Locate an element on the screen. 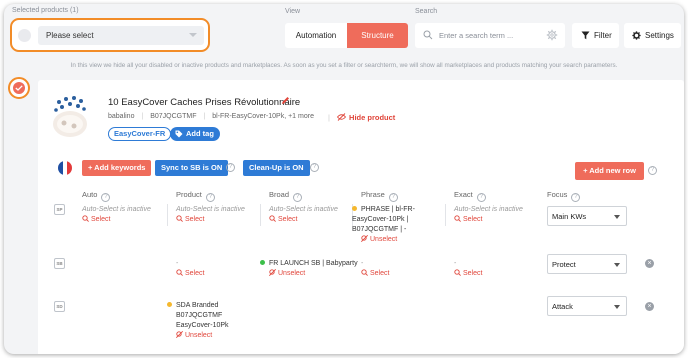 The width and height of the screenshot is (688, 358). search-label: Search is located at coordinates (426, 11).